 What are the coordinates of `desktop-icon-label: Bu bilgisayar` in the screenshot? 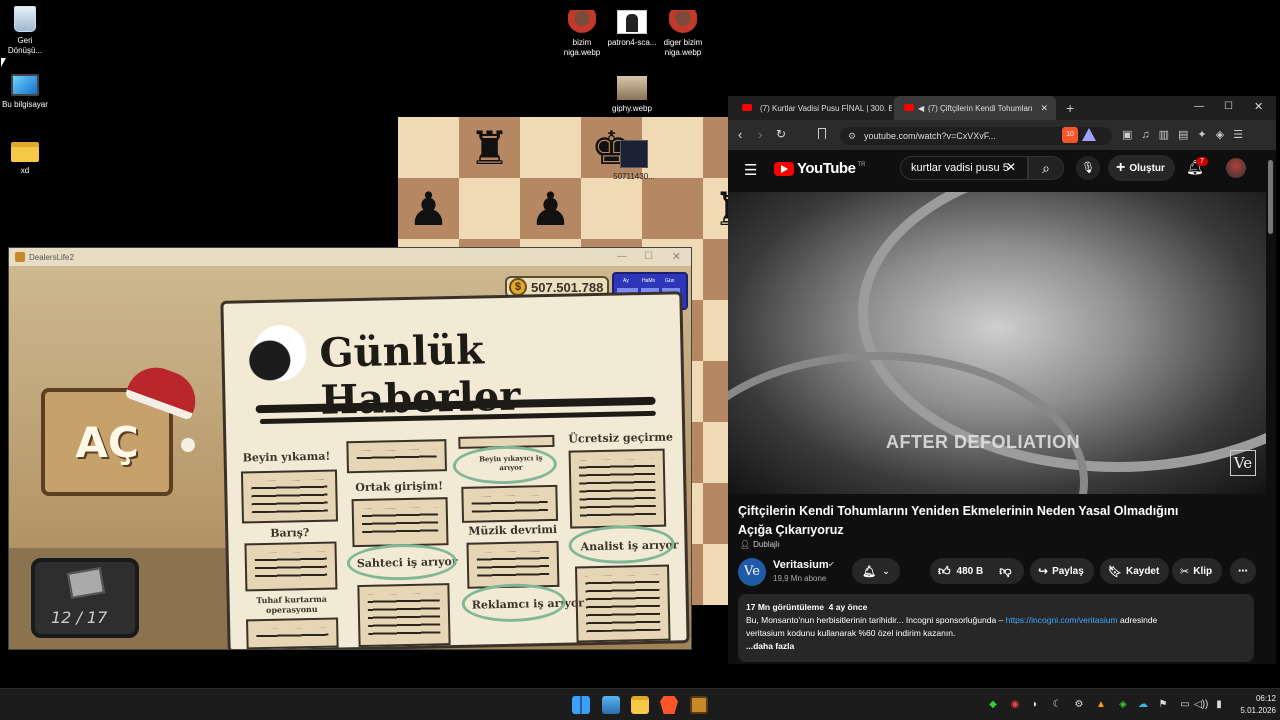 It's located at (25, 104).